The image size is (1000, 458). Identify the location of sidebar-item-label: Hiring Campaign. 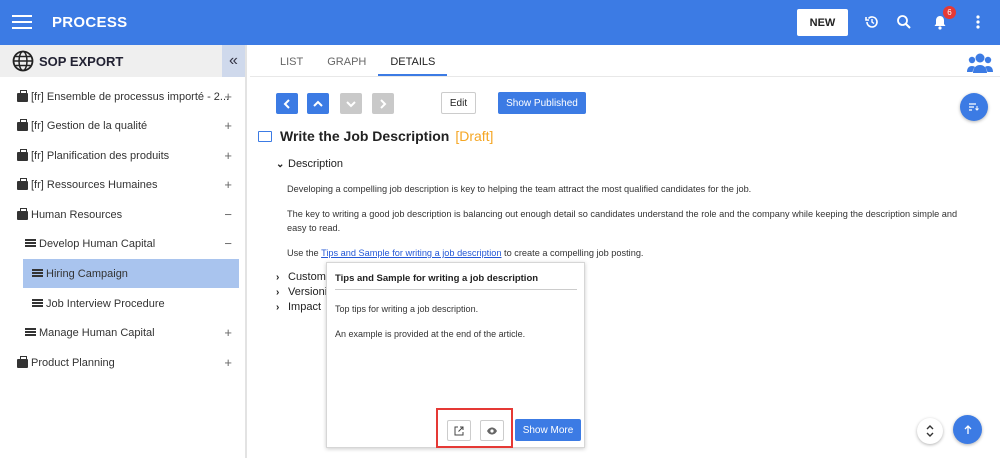
(87, 273).